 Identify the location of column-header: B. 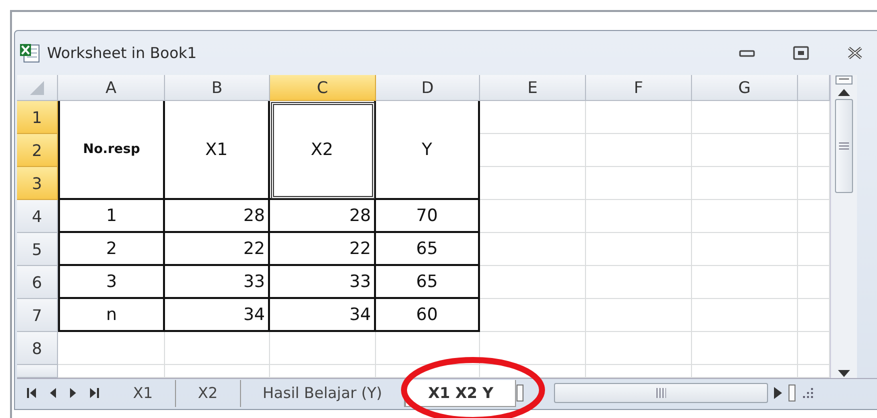
(217, 88).